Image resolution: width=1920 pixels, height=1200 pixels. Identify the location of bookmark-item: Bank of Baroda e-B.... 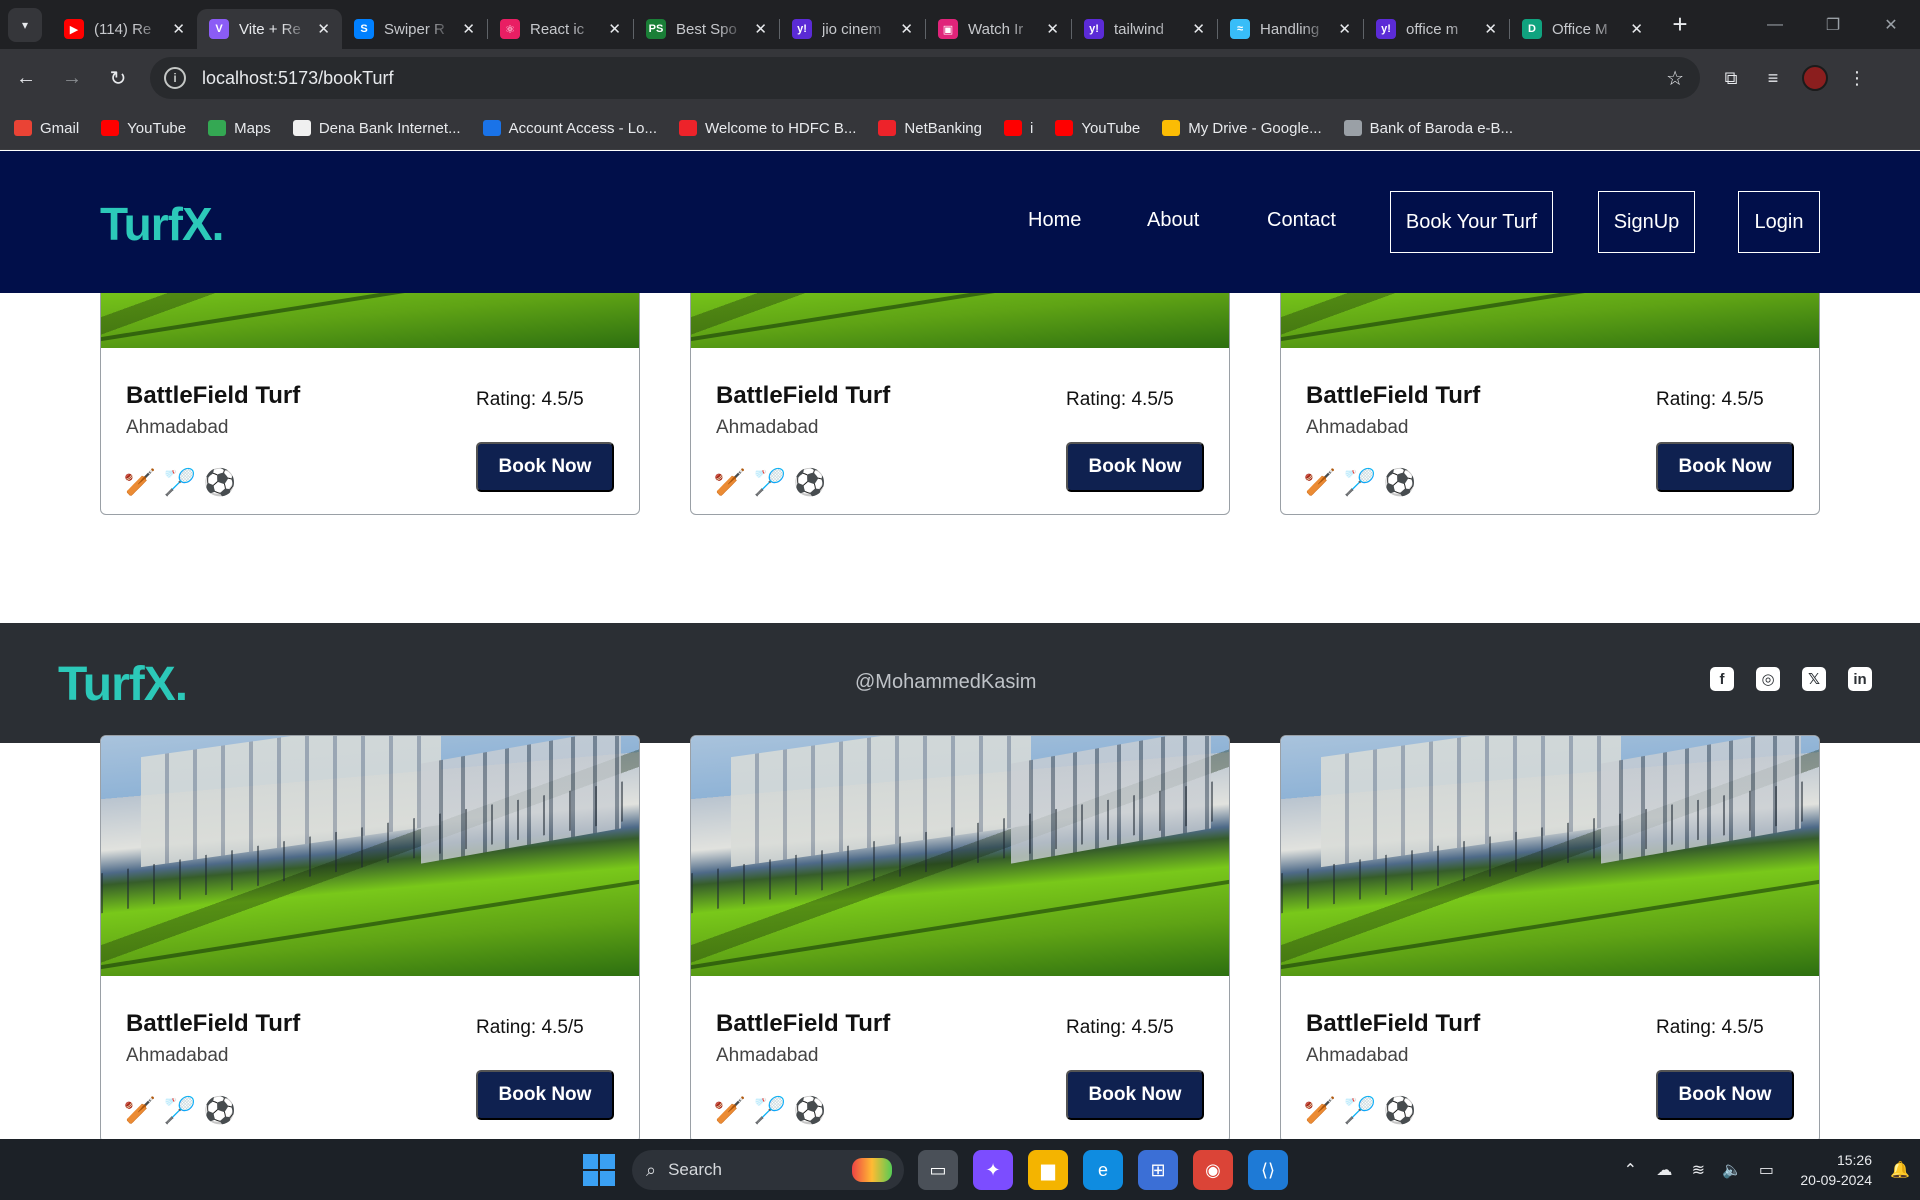
(1428, 128).